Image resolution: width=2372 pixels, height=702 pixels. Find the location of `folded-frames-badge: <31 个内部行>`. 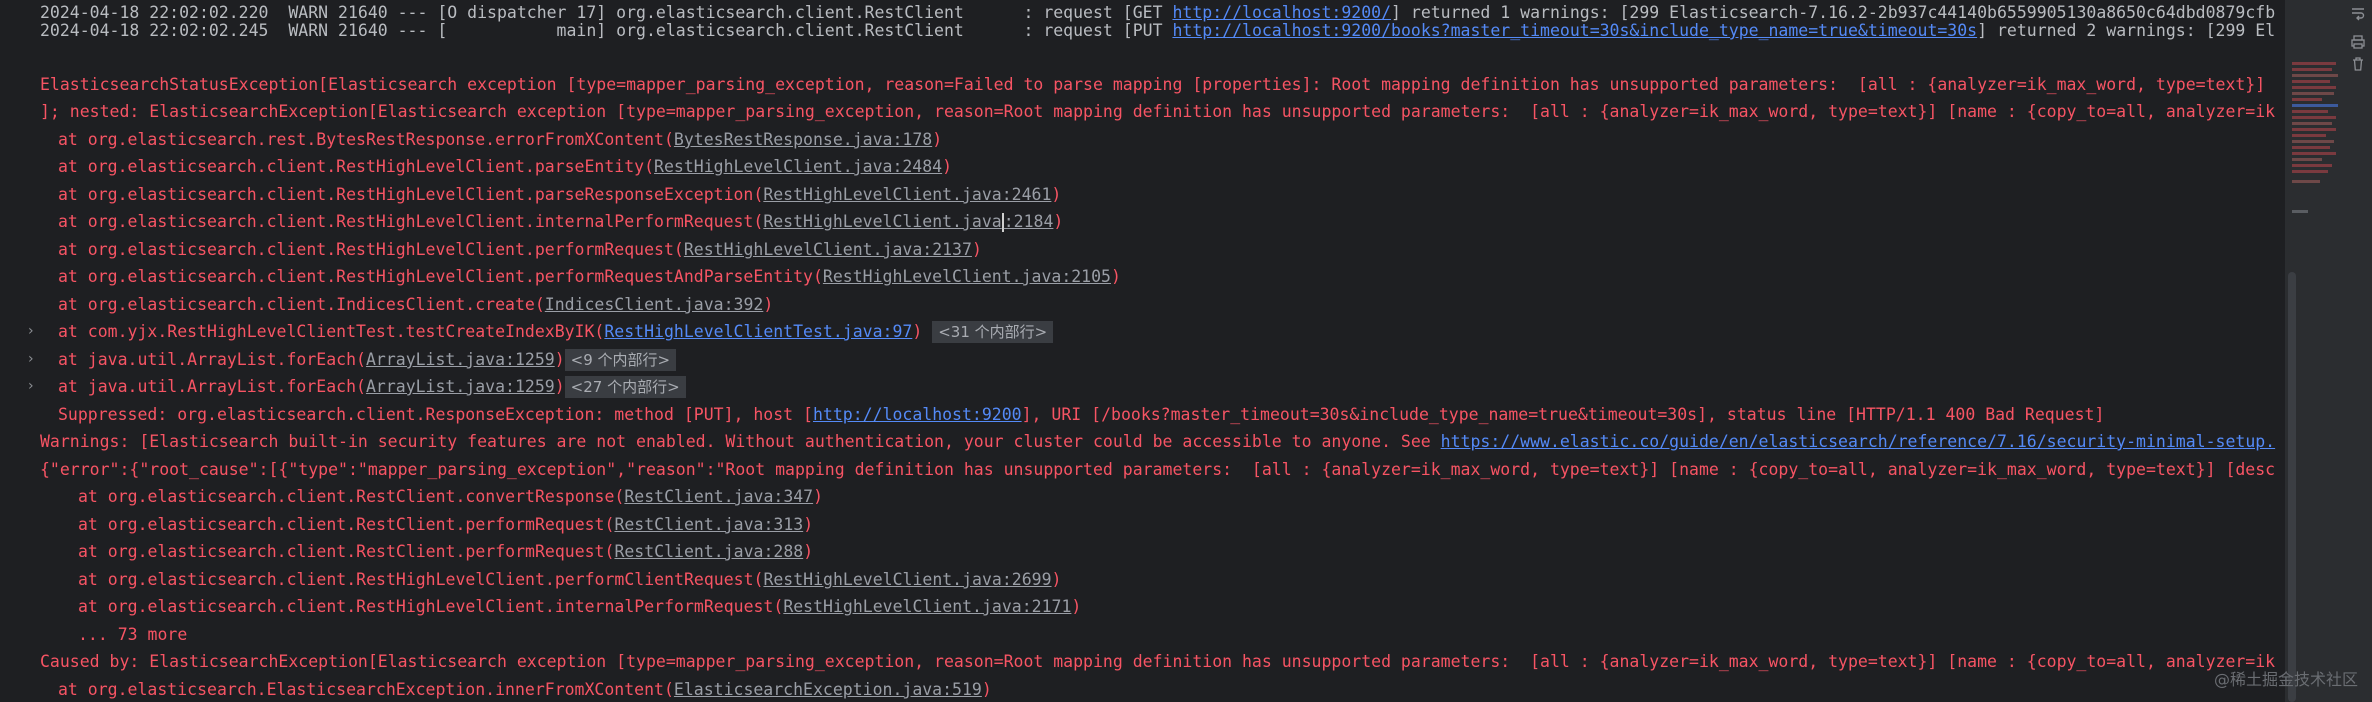

folded-frames-badge: <31 个内部行> is located at coordinates (993, 332).